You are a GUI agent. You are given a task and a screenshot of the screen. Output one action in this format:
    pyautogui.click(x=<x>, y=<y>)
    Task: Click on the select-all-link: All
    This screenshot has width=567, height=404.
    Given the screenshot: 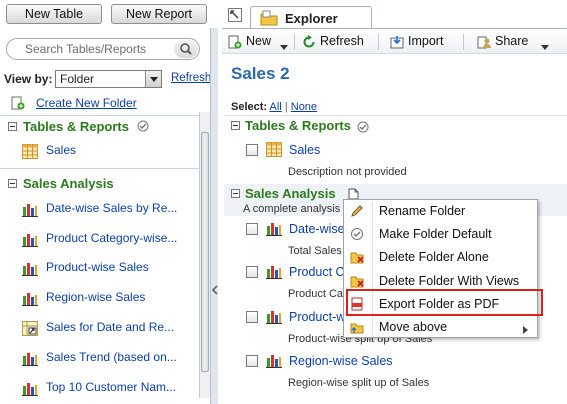 What is the action you would take?
    pyautogui.click(x=276, y=107)
    